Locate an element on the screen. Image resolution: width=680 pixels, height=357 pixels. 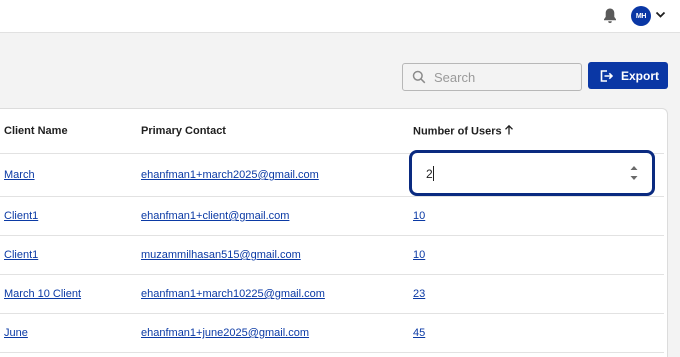
search-icon is located at coordinates (419, 77).